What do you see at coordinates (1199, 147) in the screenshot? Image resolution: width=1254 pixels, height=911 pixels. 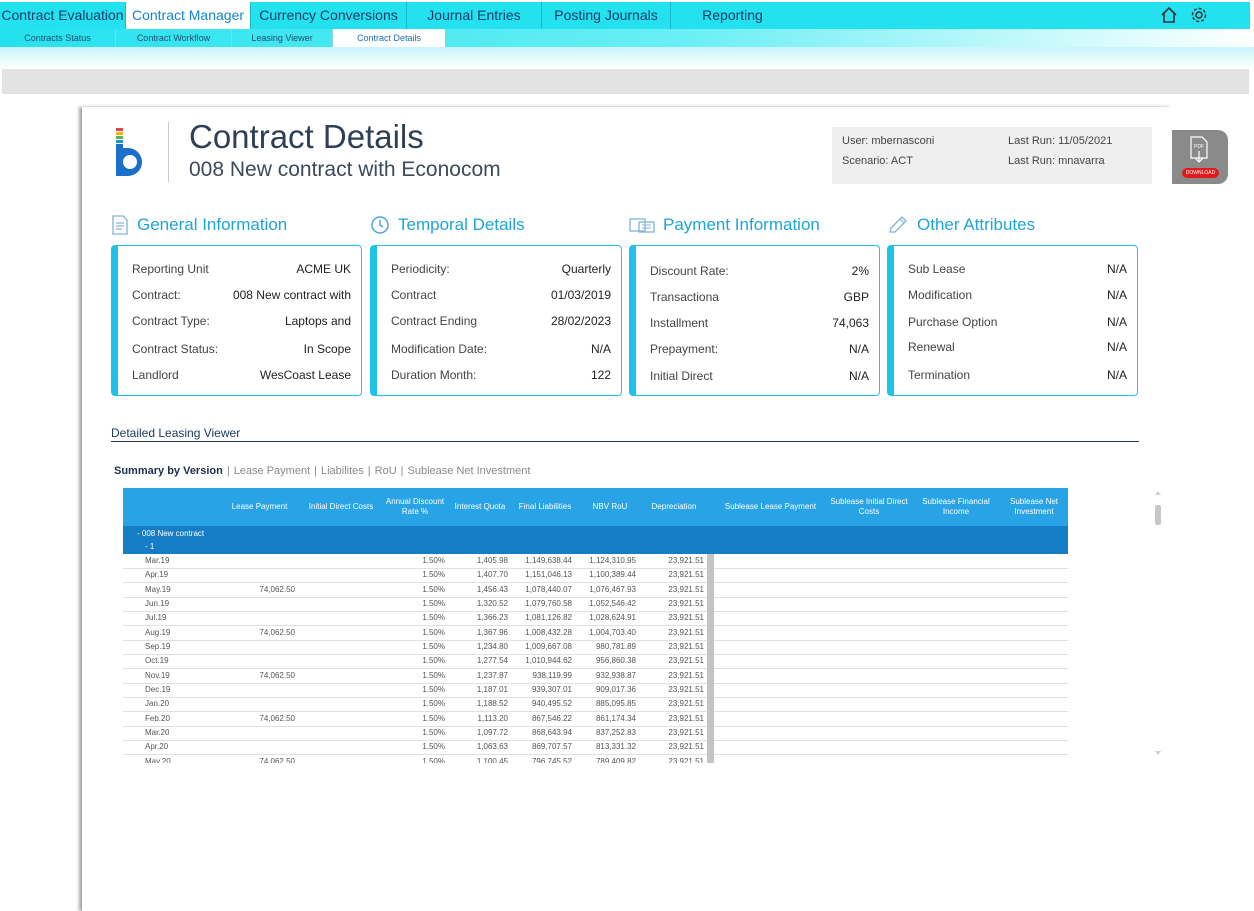 I see `svg-text: PDF` at bounding box center [1199, 147].